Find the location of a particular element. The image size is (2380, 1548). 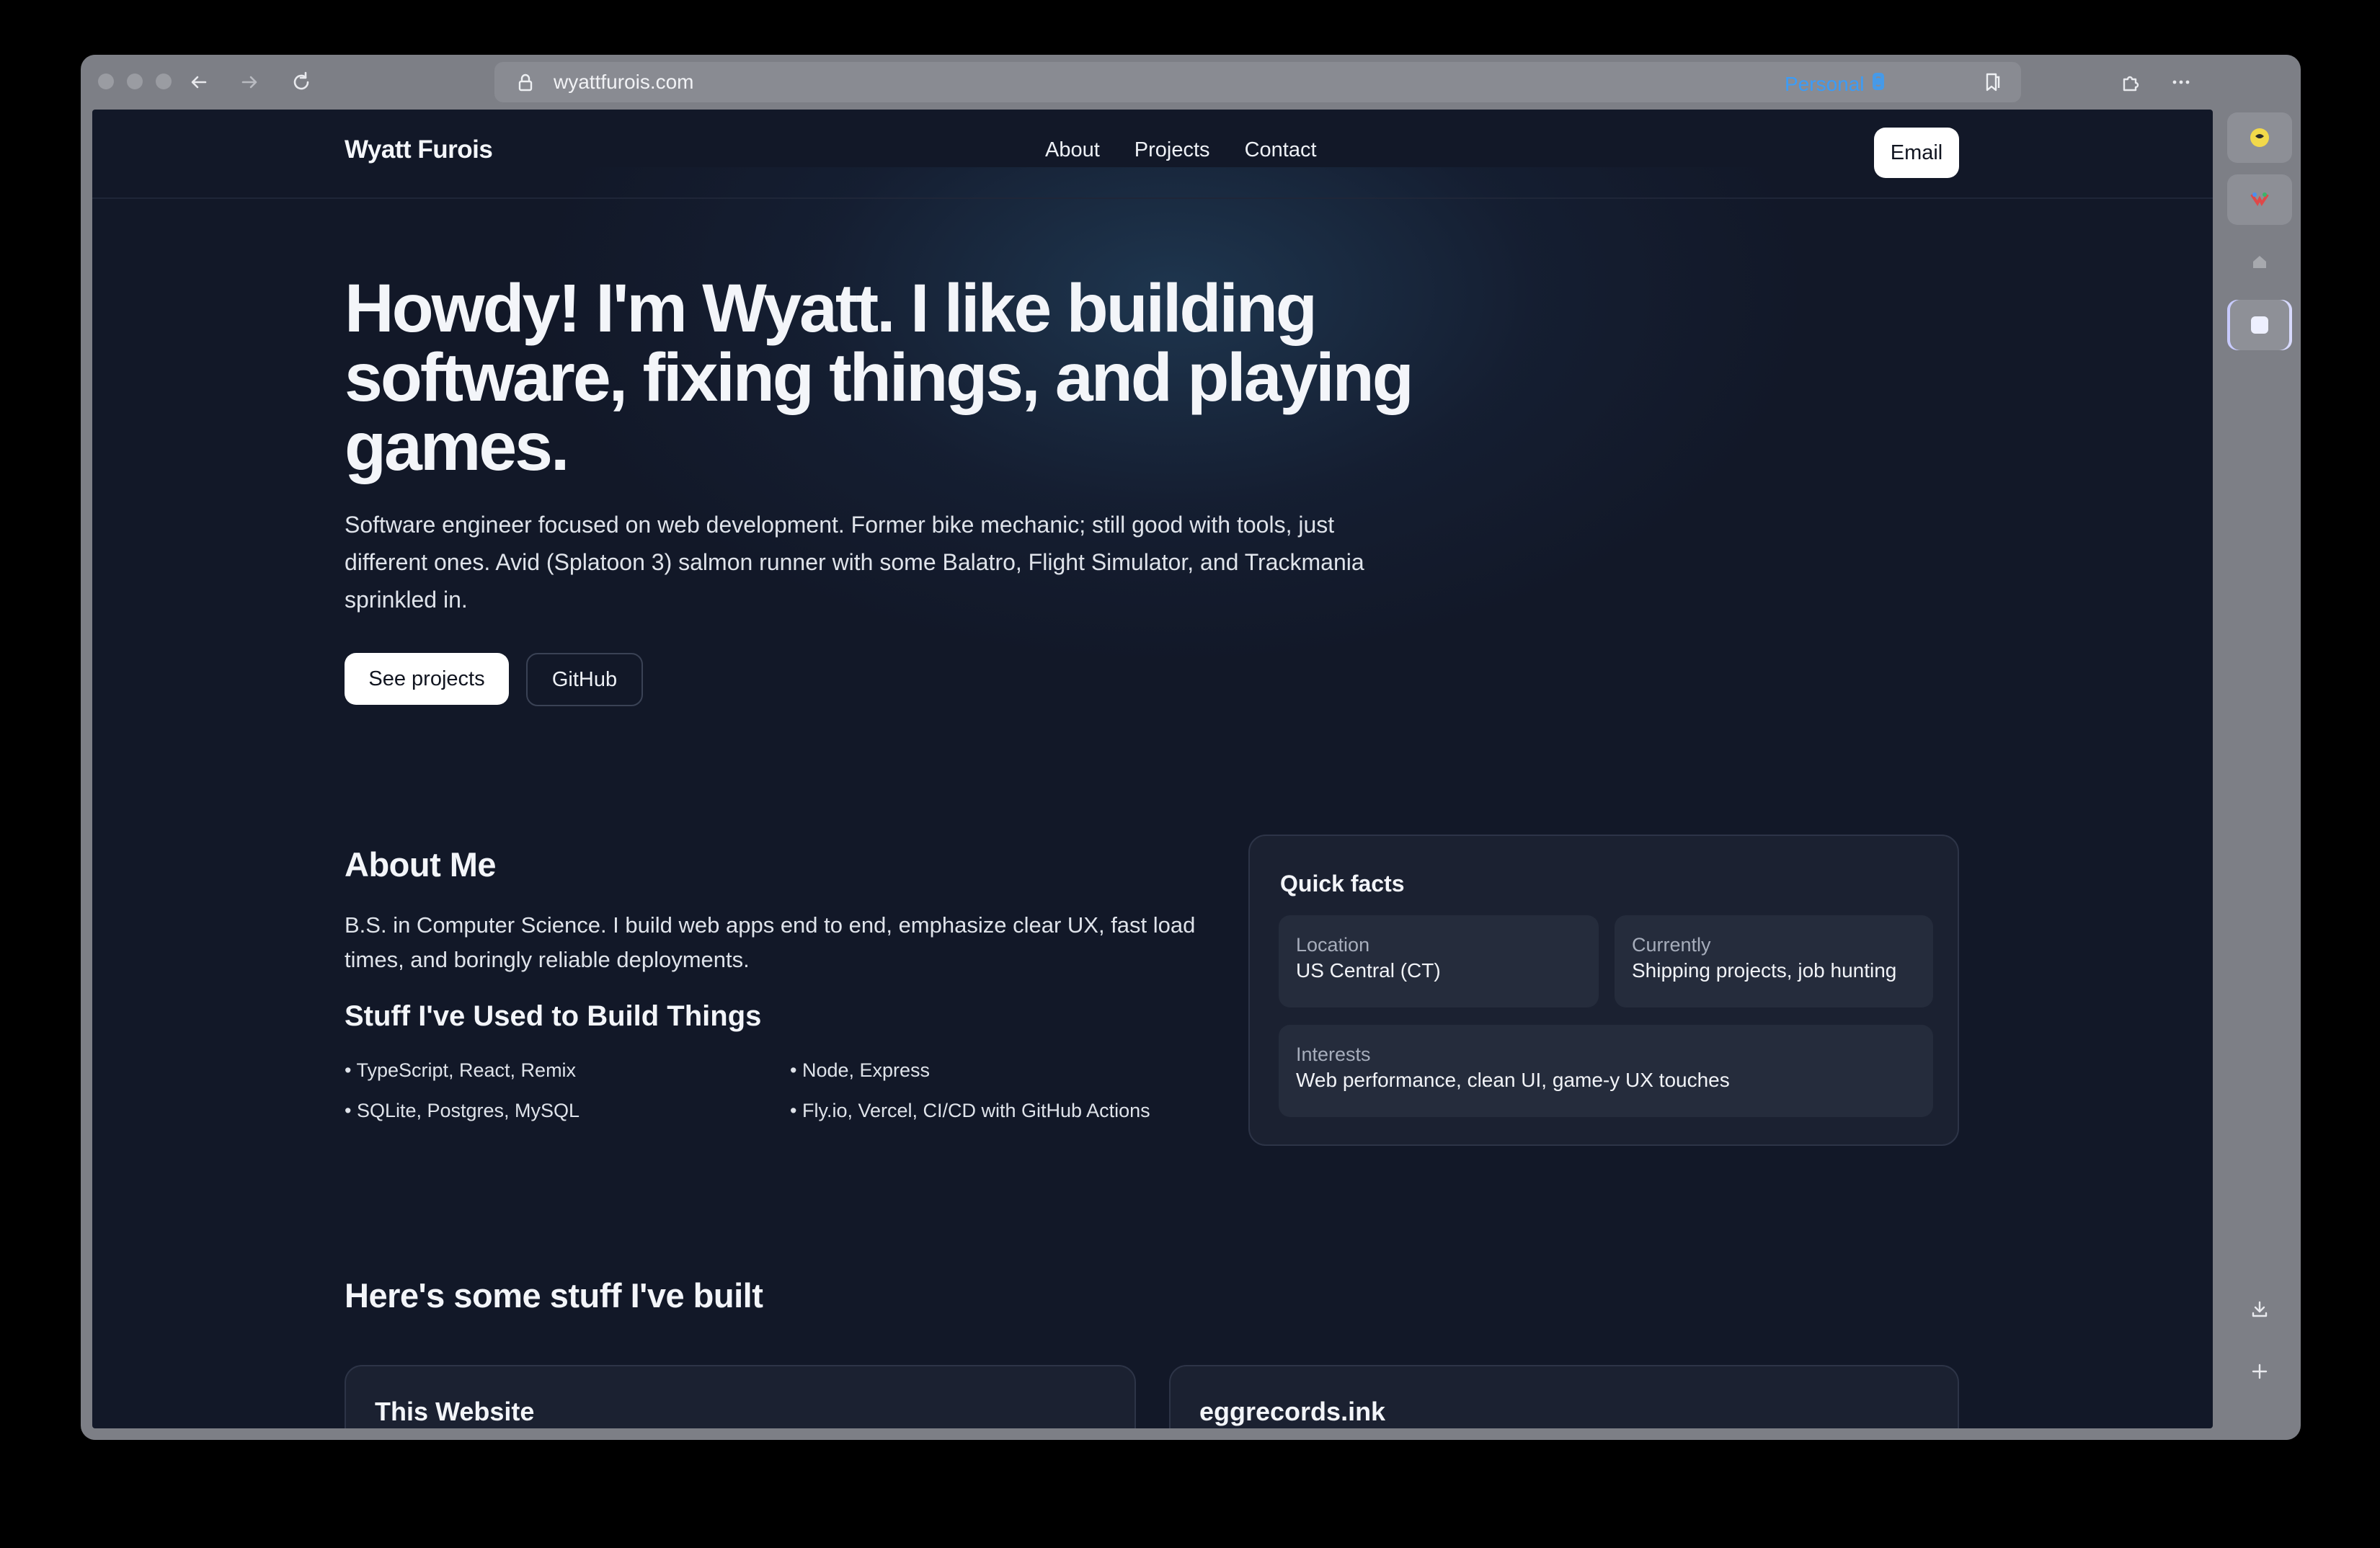

fact-label: Interests is located at coordinates (1333, 1054).